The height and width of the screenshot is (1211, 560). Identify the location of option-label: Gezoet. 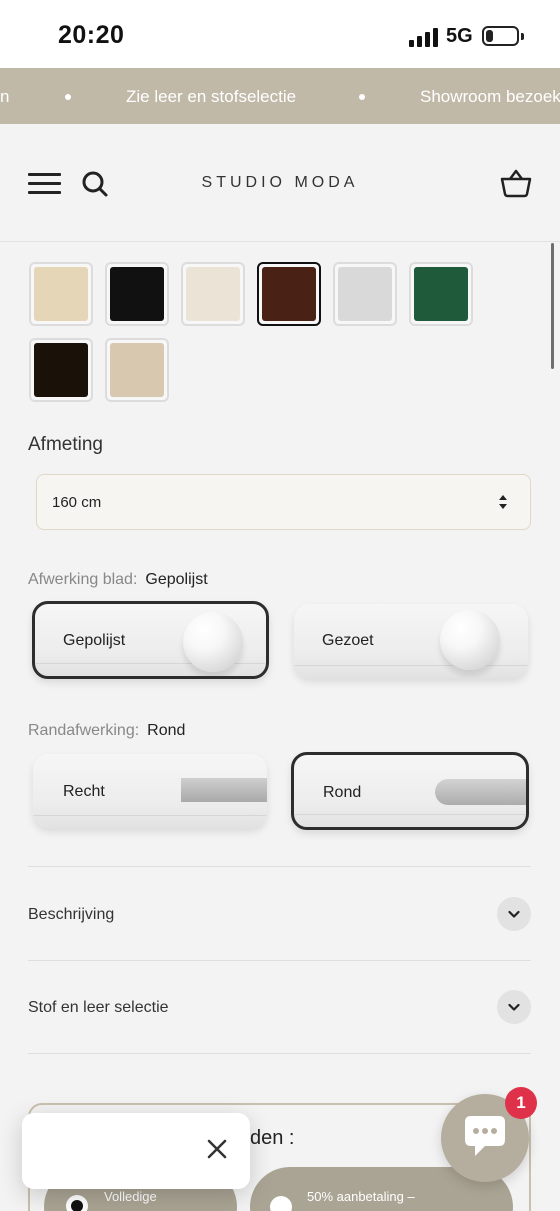
(348, 640).